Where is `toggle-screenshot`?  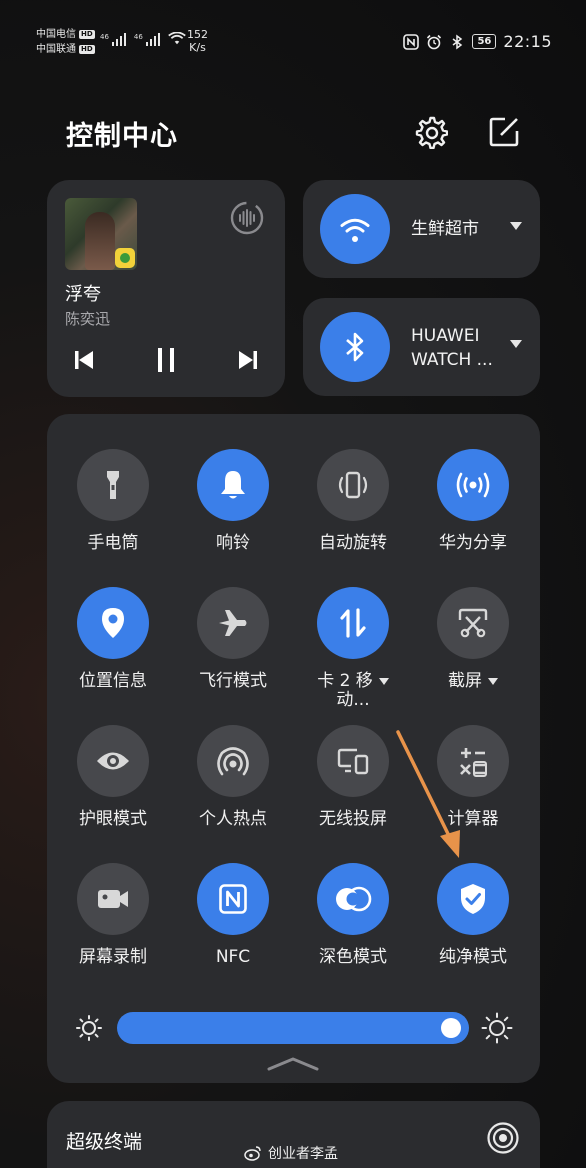 toggle-screenshot is located at coordinates (473, 623).